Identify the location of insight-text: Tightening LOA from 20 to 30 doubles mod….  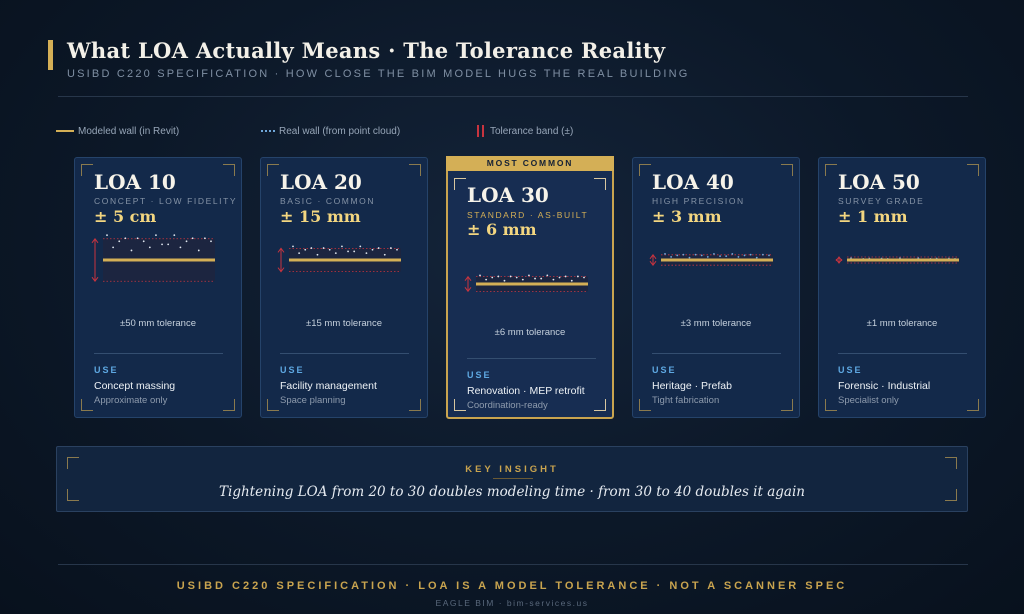
(512, 492).